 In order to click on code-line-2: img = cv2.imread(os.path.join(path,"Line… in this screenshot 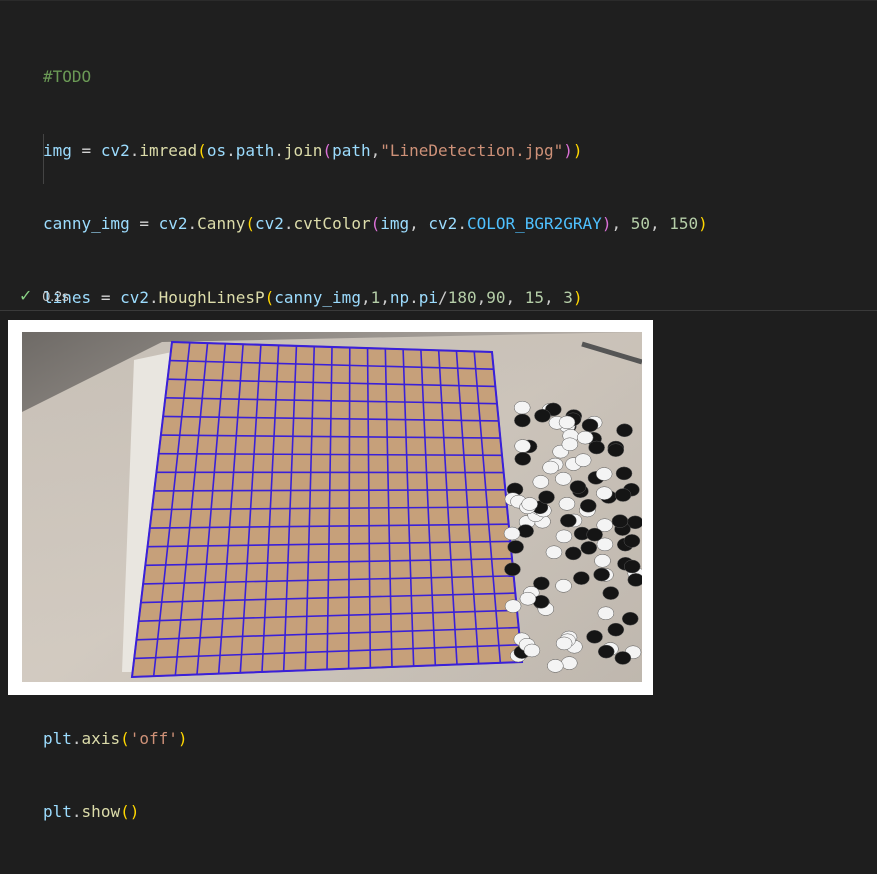, I will do `click(375, 151)`.